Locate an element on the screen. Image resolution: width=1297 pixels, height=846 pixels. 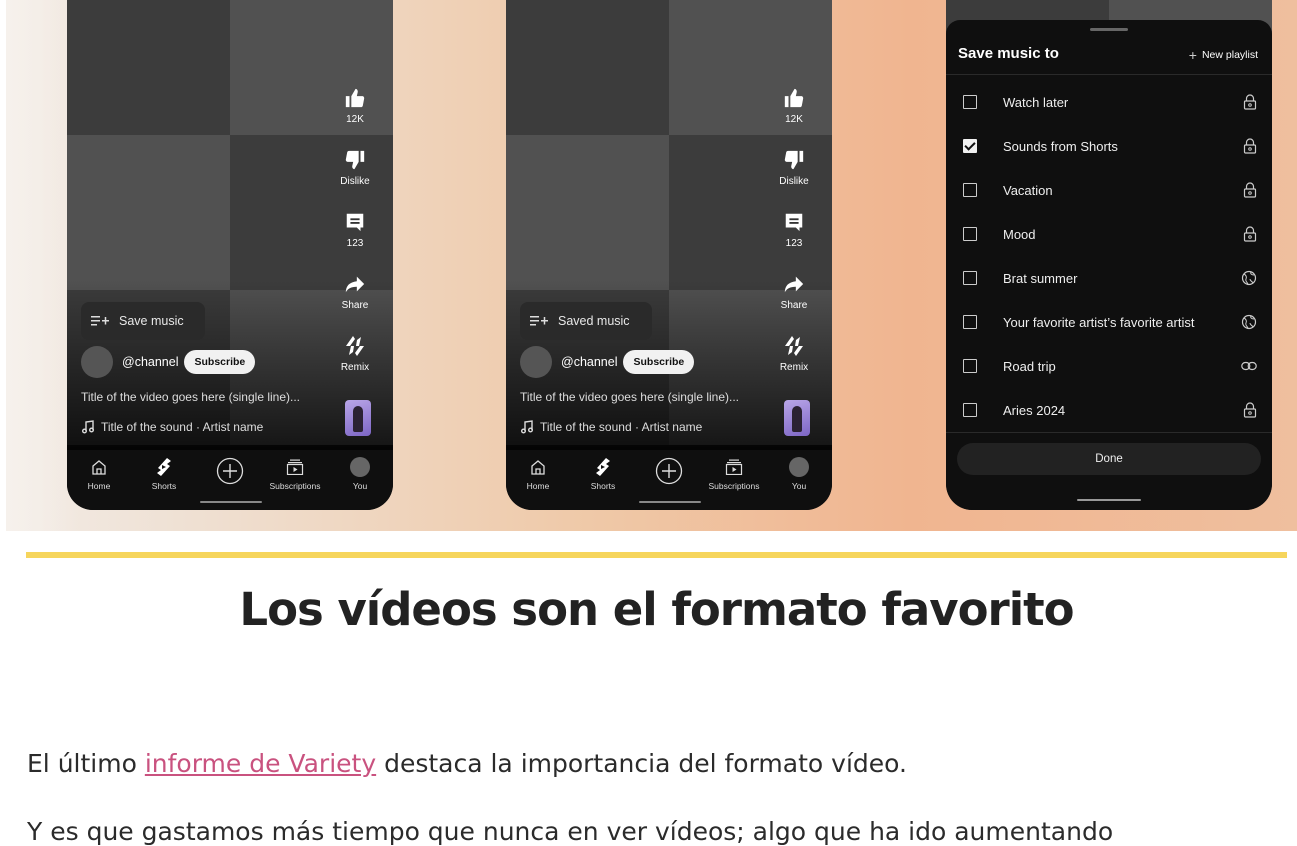
playlist-name: Sounds from Shorts is located at coordinates (1060, 146).